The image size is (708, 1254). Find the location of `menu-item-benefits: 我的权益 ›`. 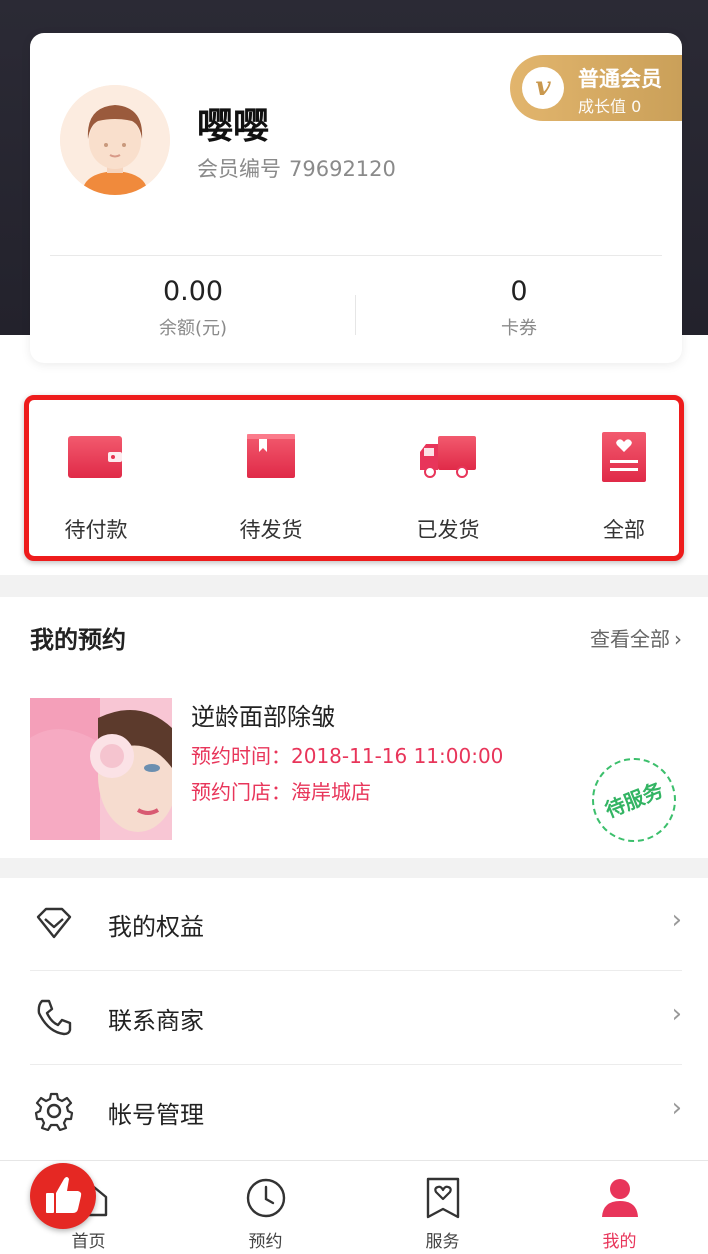

menu-item-benefits: 我的权益 › is located at coordinates (356, 924).